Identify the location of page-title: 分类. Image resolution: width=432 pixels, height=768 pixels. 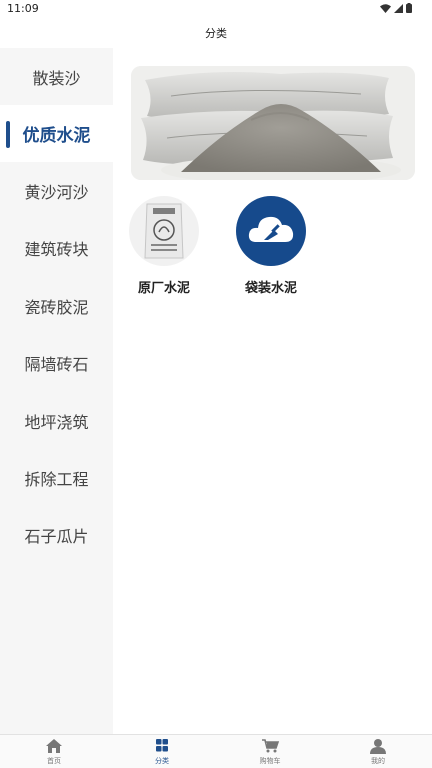
(216, 33).